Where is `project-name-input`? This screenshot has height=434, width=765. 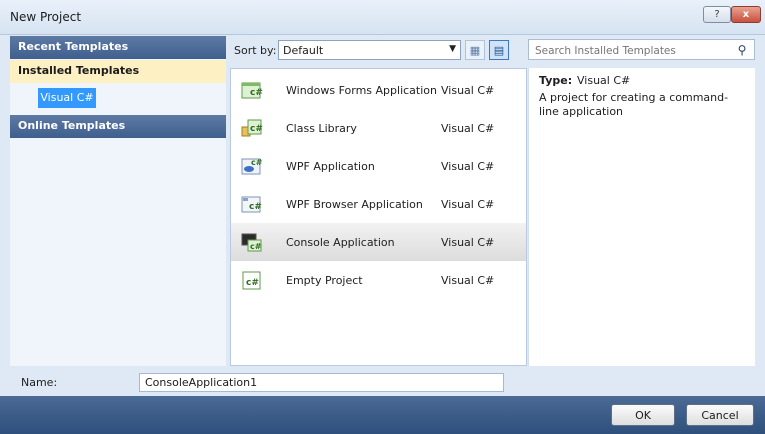
project-name-input is located at coordinates (321, 382).